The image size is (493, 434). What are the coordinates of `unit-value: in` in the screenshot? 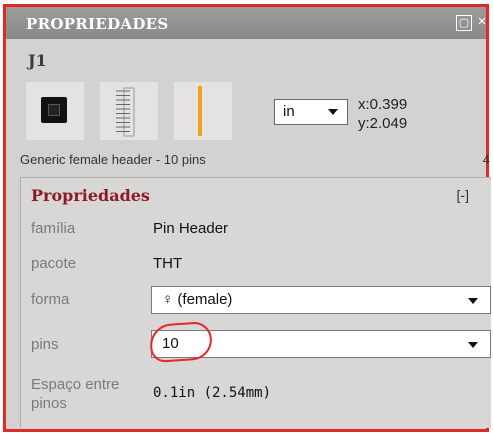 It's located at (289, 111).